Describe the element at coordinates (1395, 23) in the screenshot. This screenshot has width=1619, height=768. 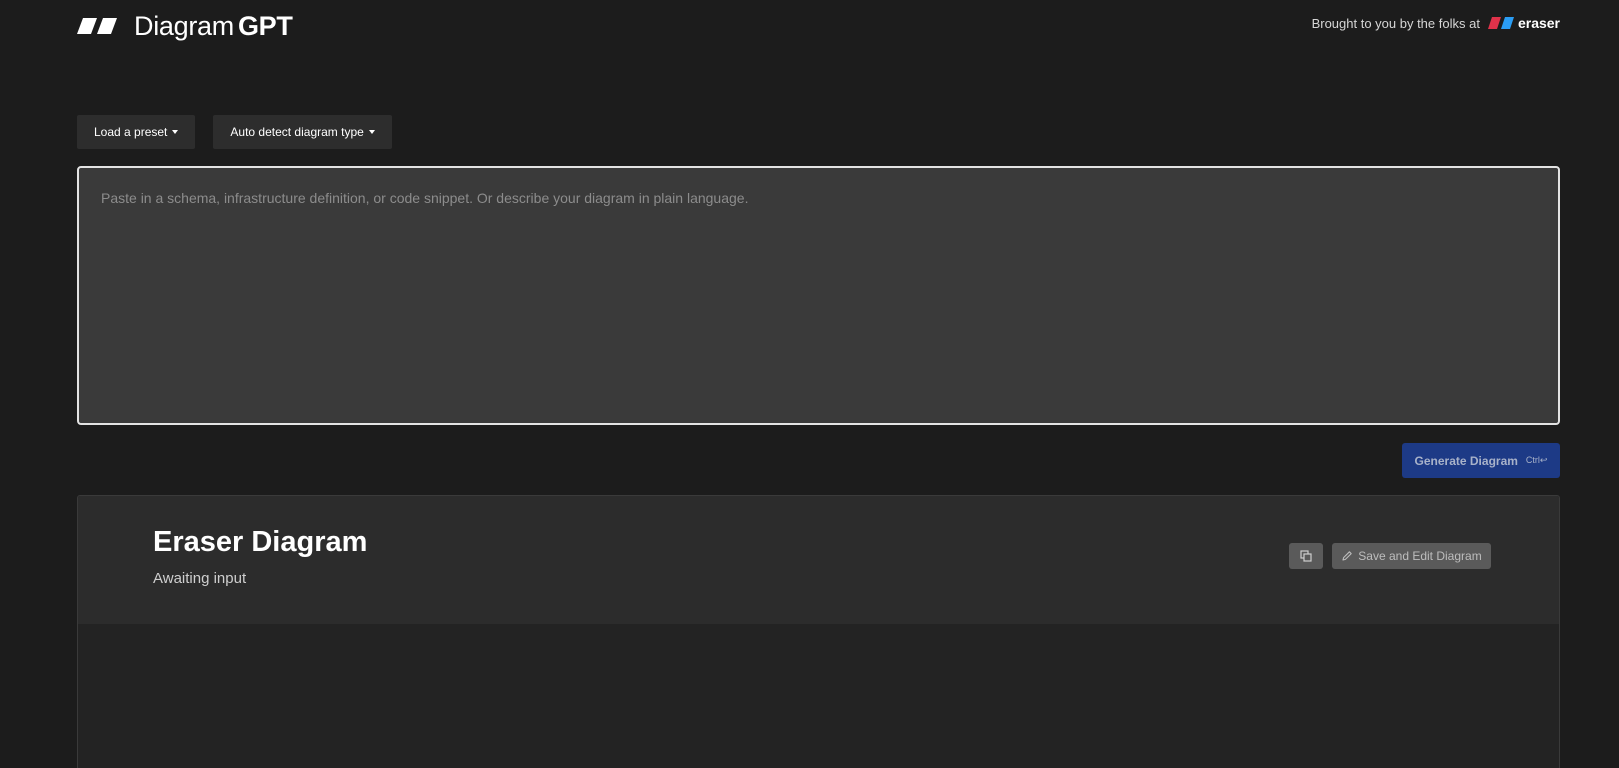
I see `credit-text: Brought to you by the folks at` at that location.